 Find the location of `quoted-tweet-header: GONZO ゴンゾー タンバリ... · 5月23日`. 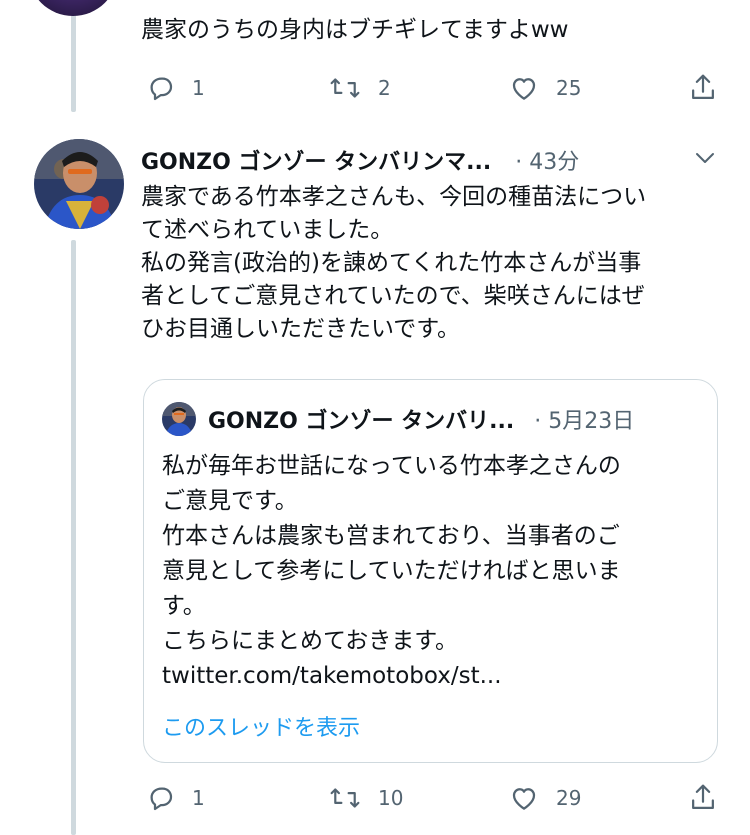

quoted-tweet-header: GONZO ゴンゾー タンバリ... · 5月23日 is located at coordinates (421, 419).